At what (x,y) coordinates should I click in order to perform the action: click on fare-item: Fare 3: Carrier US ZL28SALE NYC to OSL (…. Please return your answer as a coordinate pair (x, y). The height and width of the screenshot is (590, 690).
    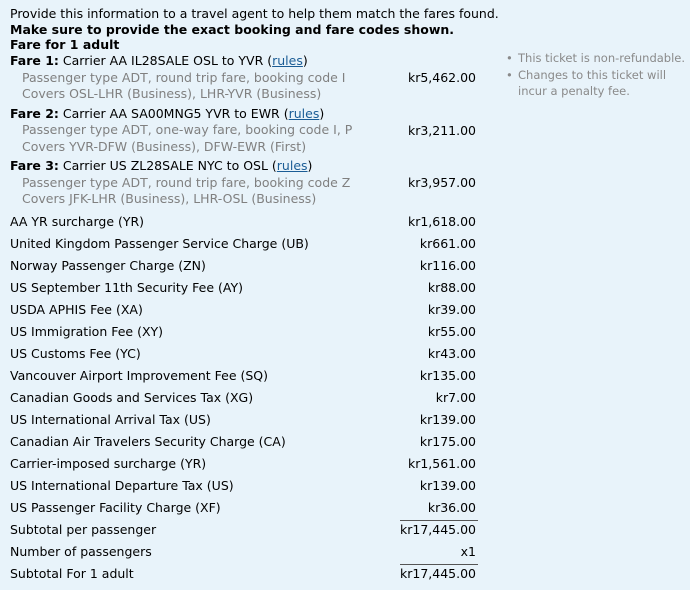
    Looking at the image, I should click on (244, 183).